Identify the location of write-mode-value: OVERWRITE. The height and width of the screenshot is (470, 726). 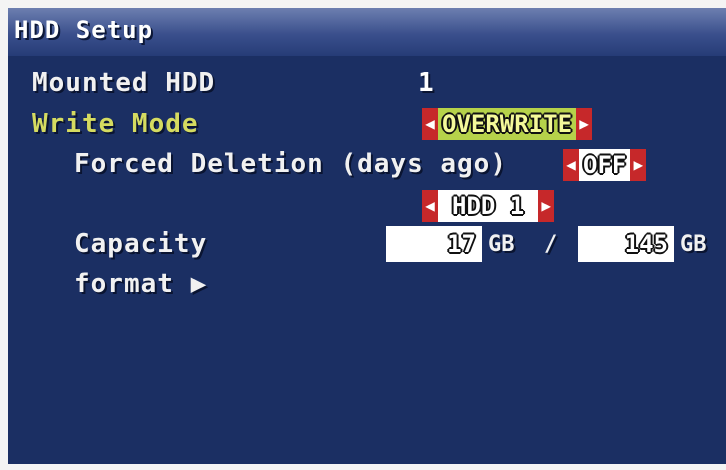
(507, 124).